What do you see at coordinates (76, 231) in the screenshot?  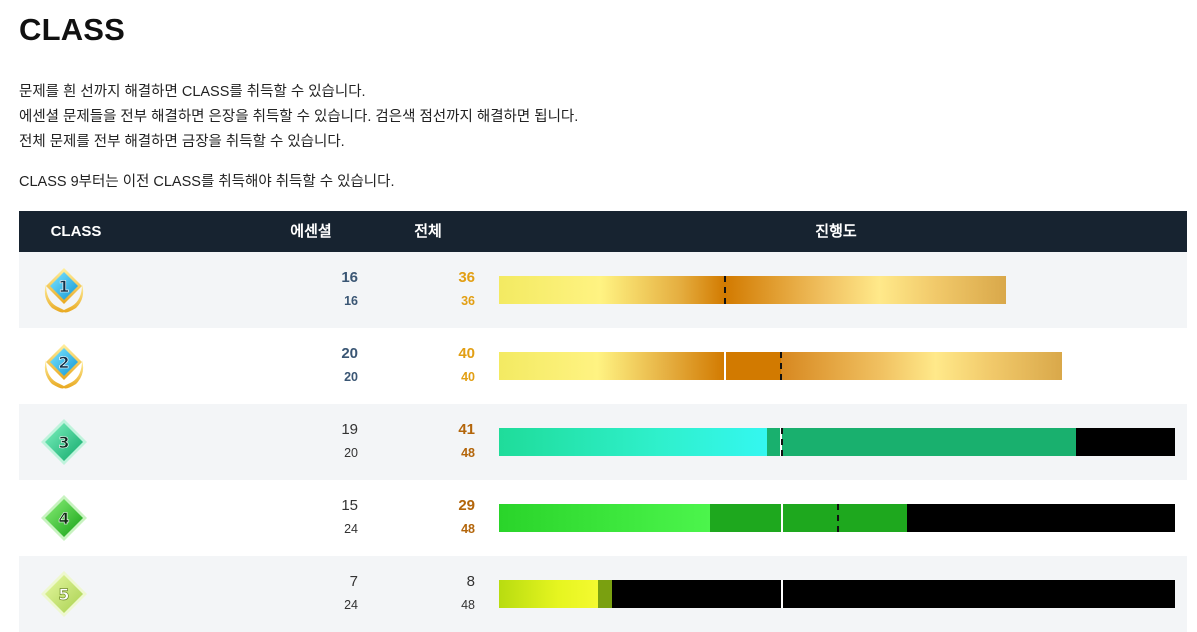 I see `header-class: CLASS` at bounding box center [76, 231].